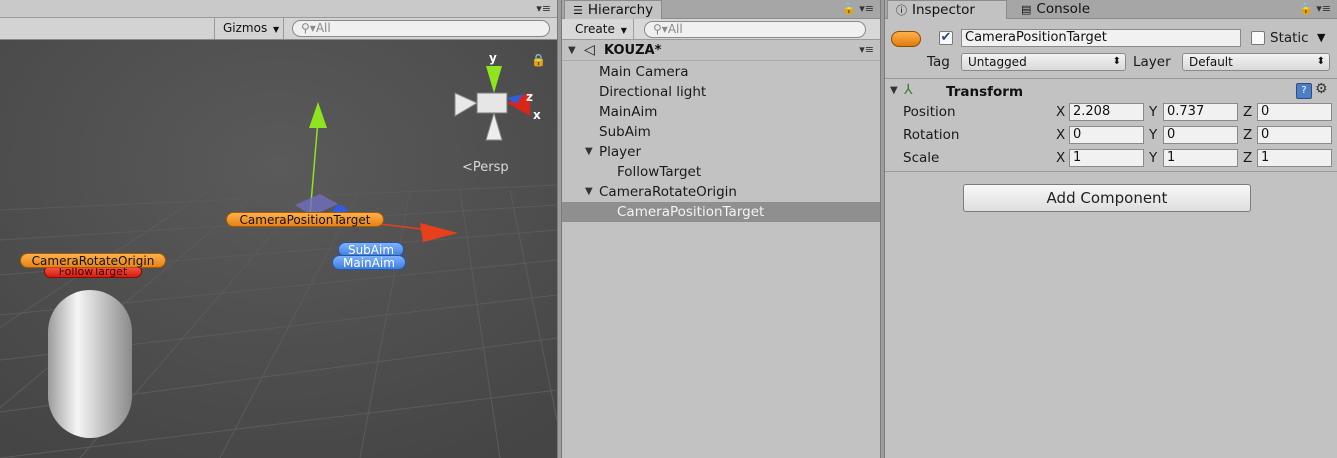 Image resolution: width=1337 pixels, height=458 pixels. What do you see at coordinates (485, 167) in the screenshot?
I see `persp-label: <Persp` at bounding box center [485, 167].